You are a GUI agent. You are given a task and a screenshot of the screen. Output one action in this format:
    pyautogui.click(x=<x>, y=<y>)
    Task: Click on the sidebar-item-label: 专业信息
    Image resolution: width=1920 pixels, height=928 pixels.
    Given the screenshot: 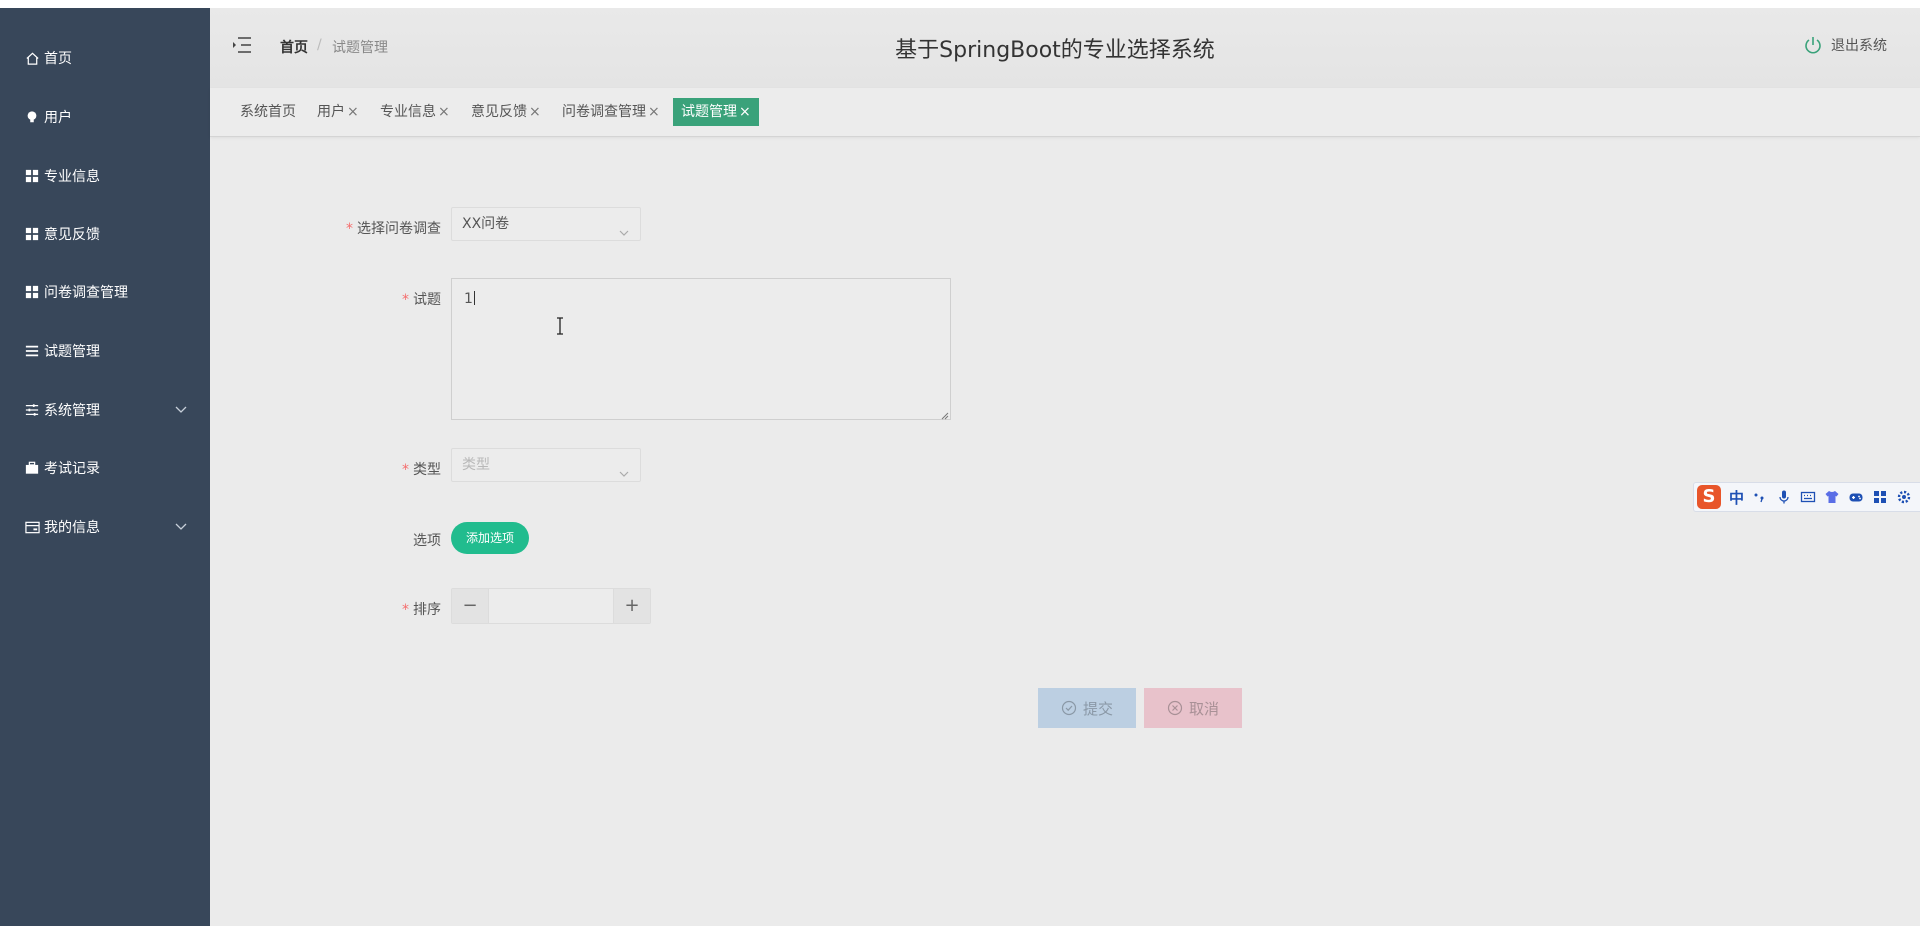 What is the action you would take?
    pyautogui.click(x=72, y=177)
    